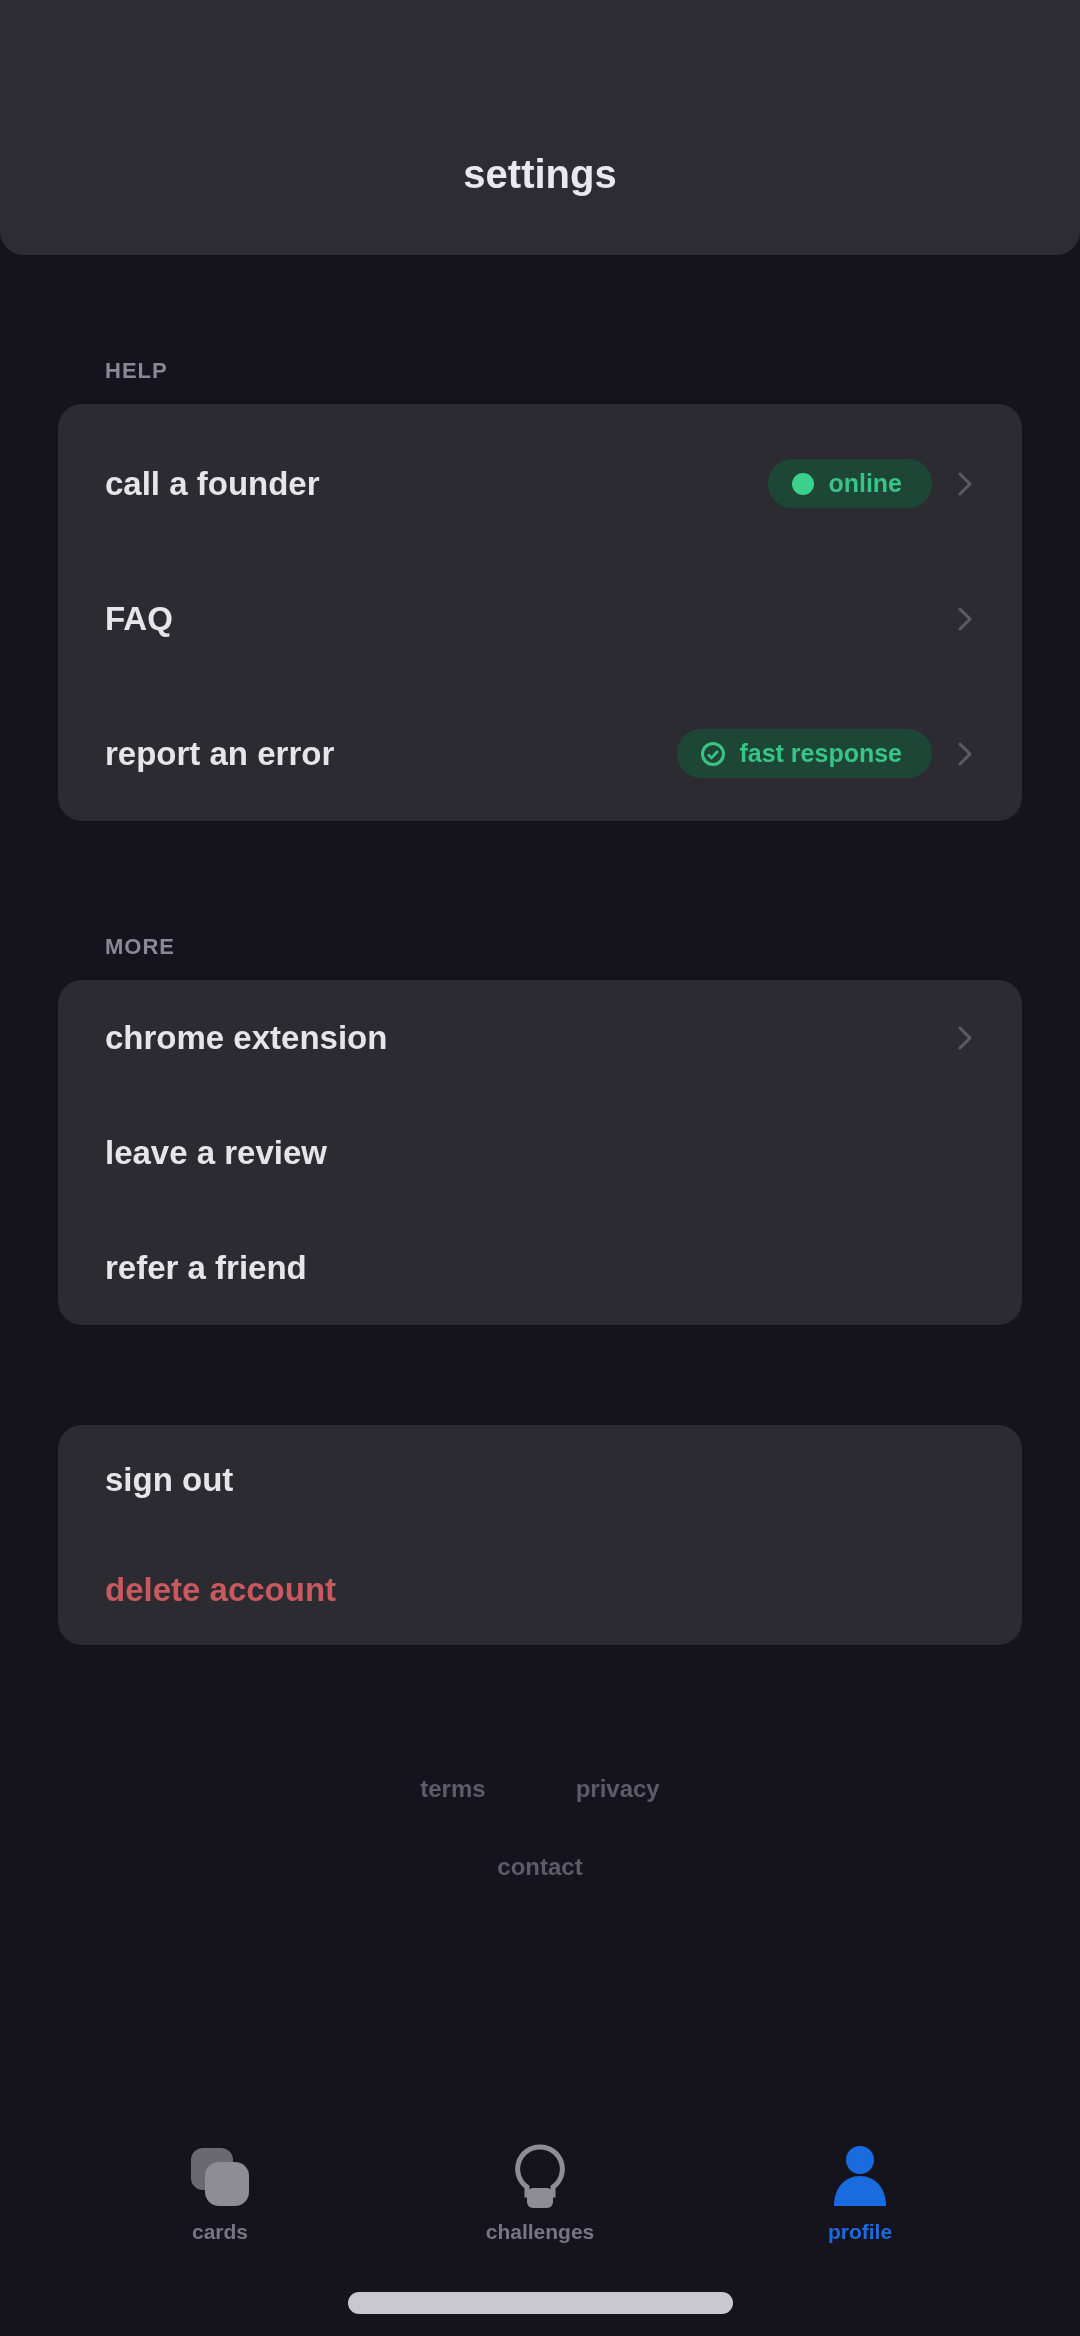  I want to click on lightbulb-icon, so click(540, 2177).